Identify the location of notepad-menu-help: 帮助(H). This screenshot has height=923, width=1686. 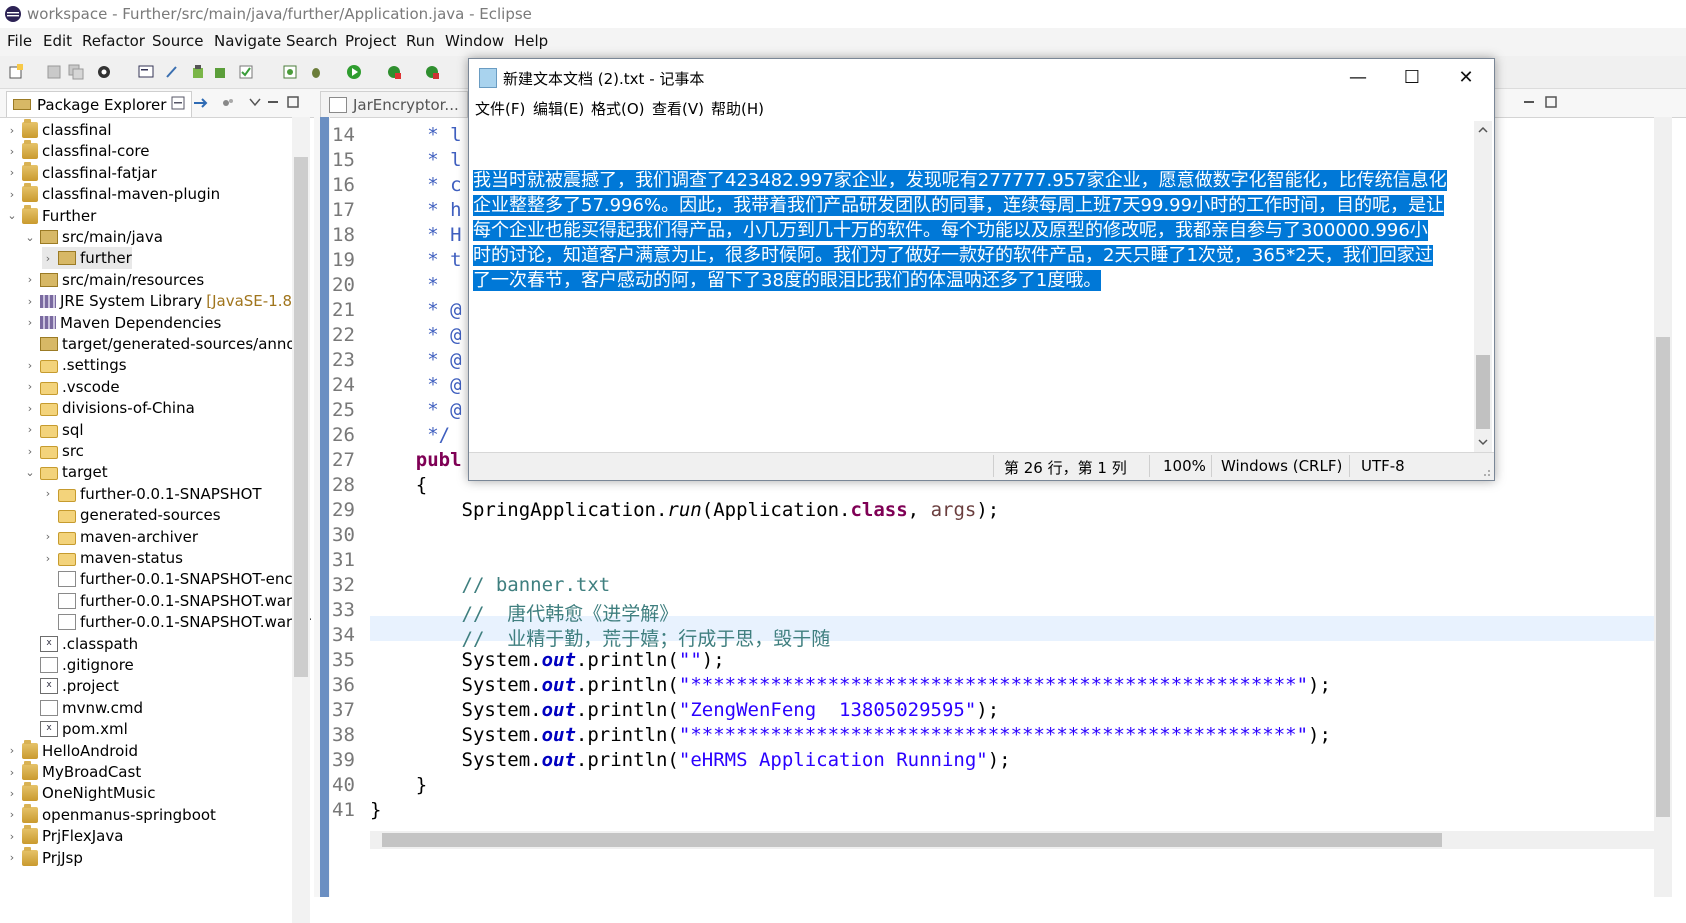
(737, 108).